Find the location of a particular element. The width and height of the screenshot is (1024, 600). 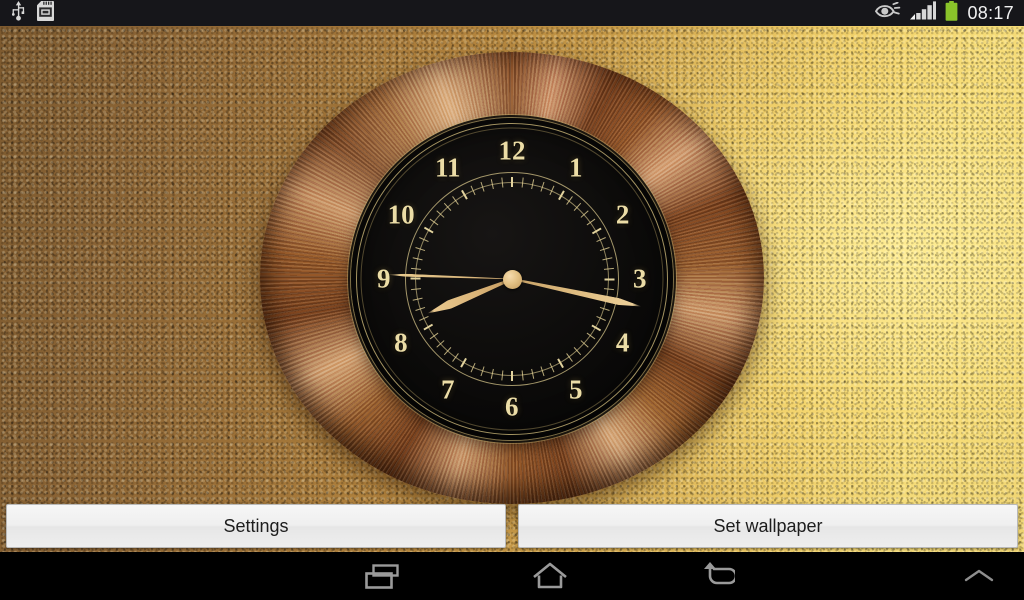

usb-icon is located at coordinates (18, 13).